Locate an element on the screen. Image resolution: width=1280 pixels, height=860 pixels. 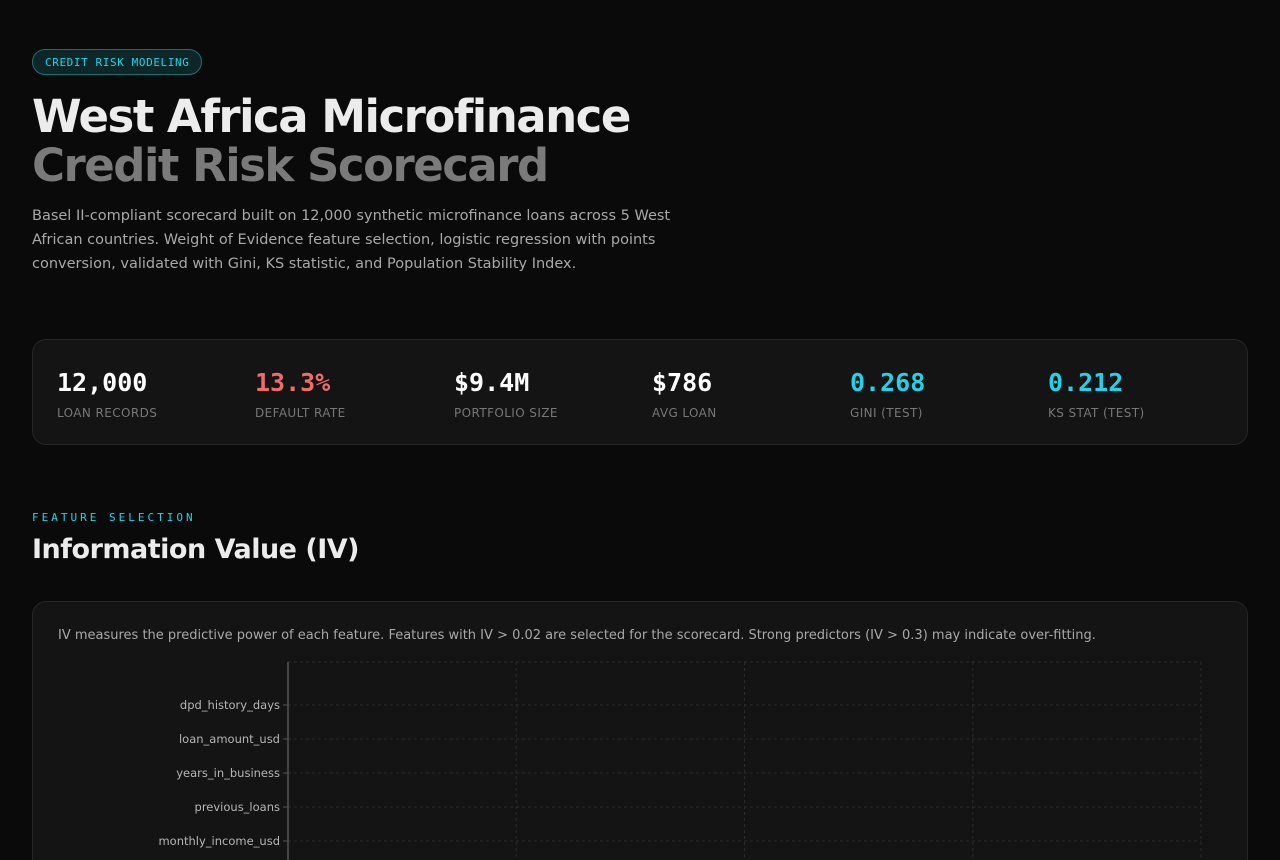
stat-default-rate: 13.3% DEFAULT RATE is located at coordinates (300, 394).